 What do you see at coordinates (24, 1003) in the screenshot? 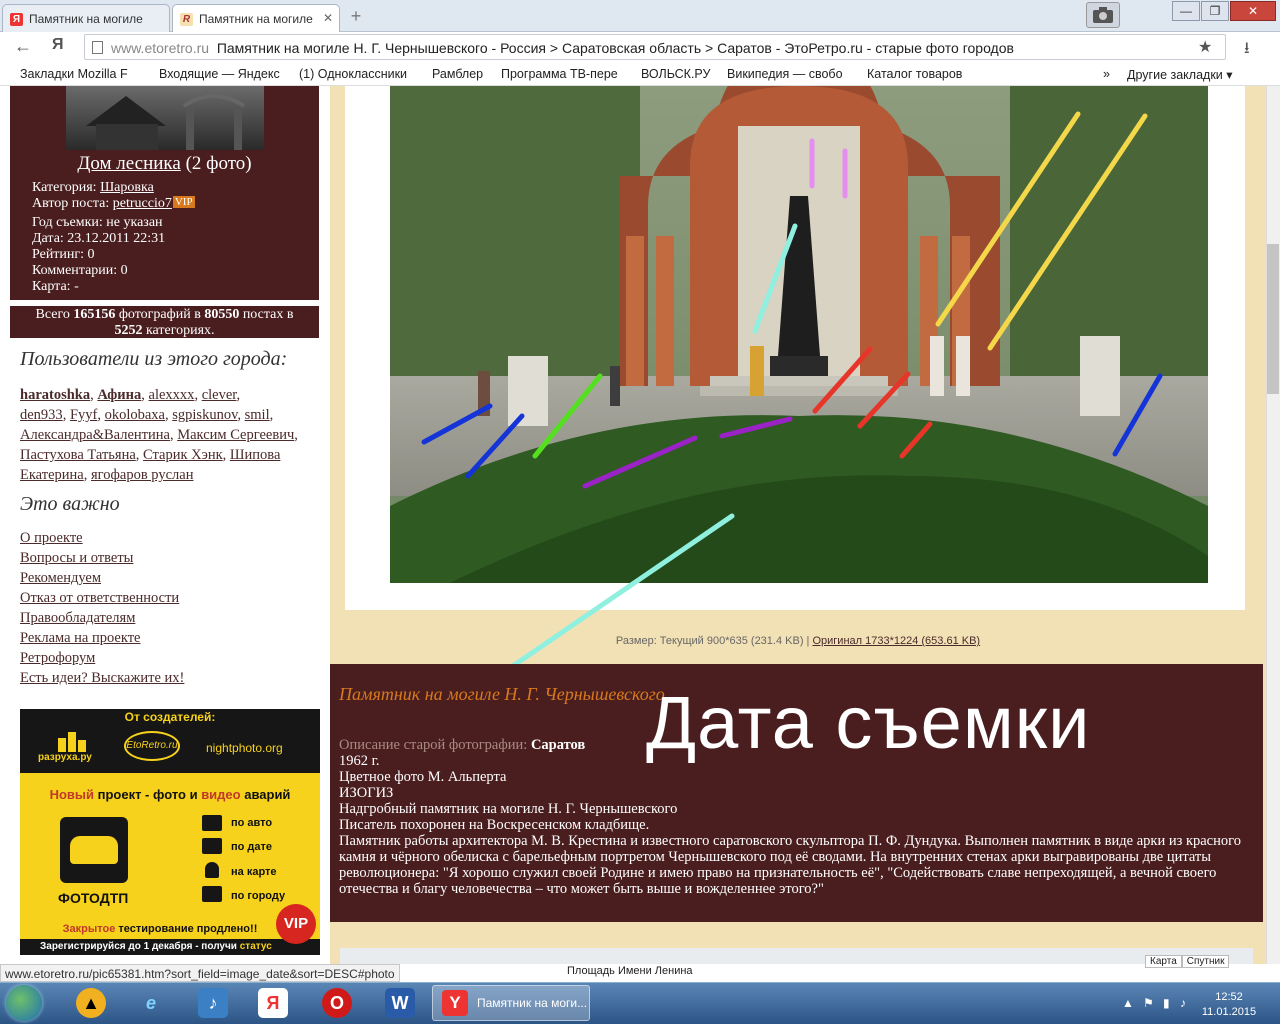
I see `start-button` at bounding box center [24, 1003].